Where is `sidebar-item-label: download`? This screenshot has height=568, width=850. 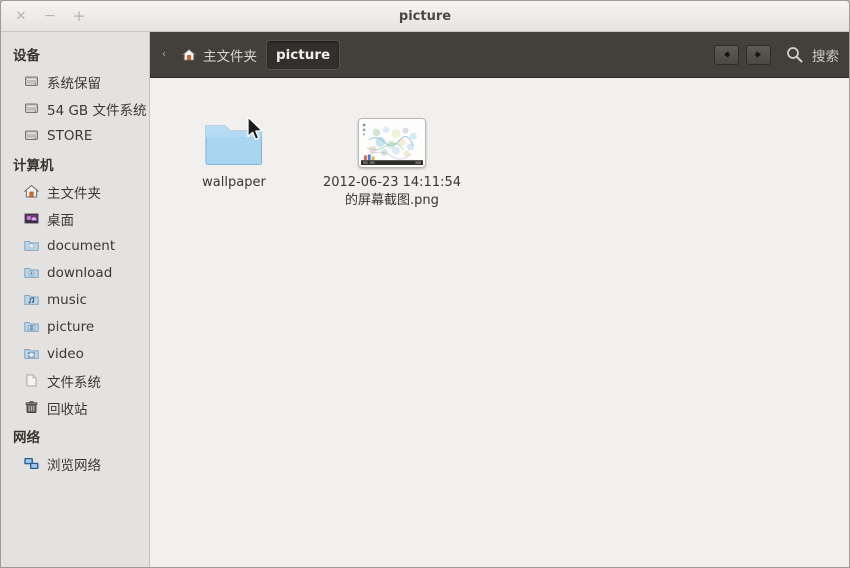
sidebar-item-label: download is located at coordinates (80, 272).